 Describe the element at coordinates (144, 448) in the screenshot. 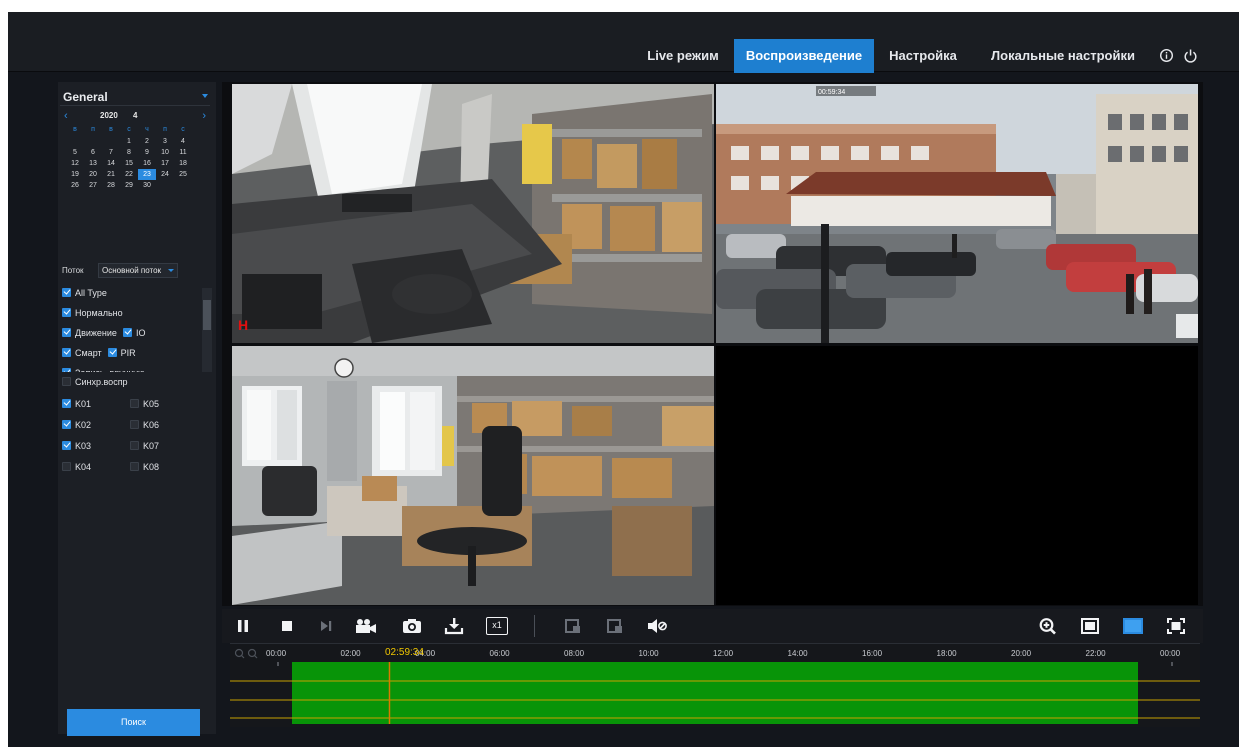

I see `channel-checkbox-k07: K07` at that location.